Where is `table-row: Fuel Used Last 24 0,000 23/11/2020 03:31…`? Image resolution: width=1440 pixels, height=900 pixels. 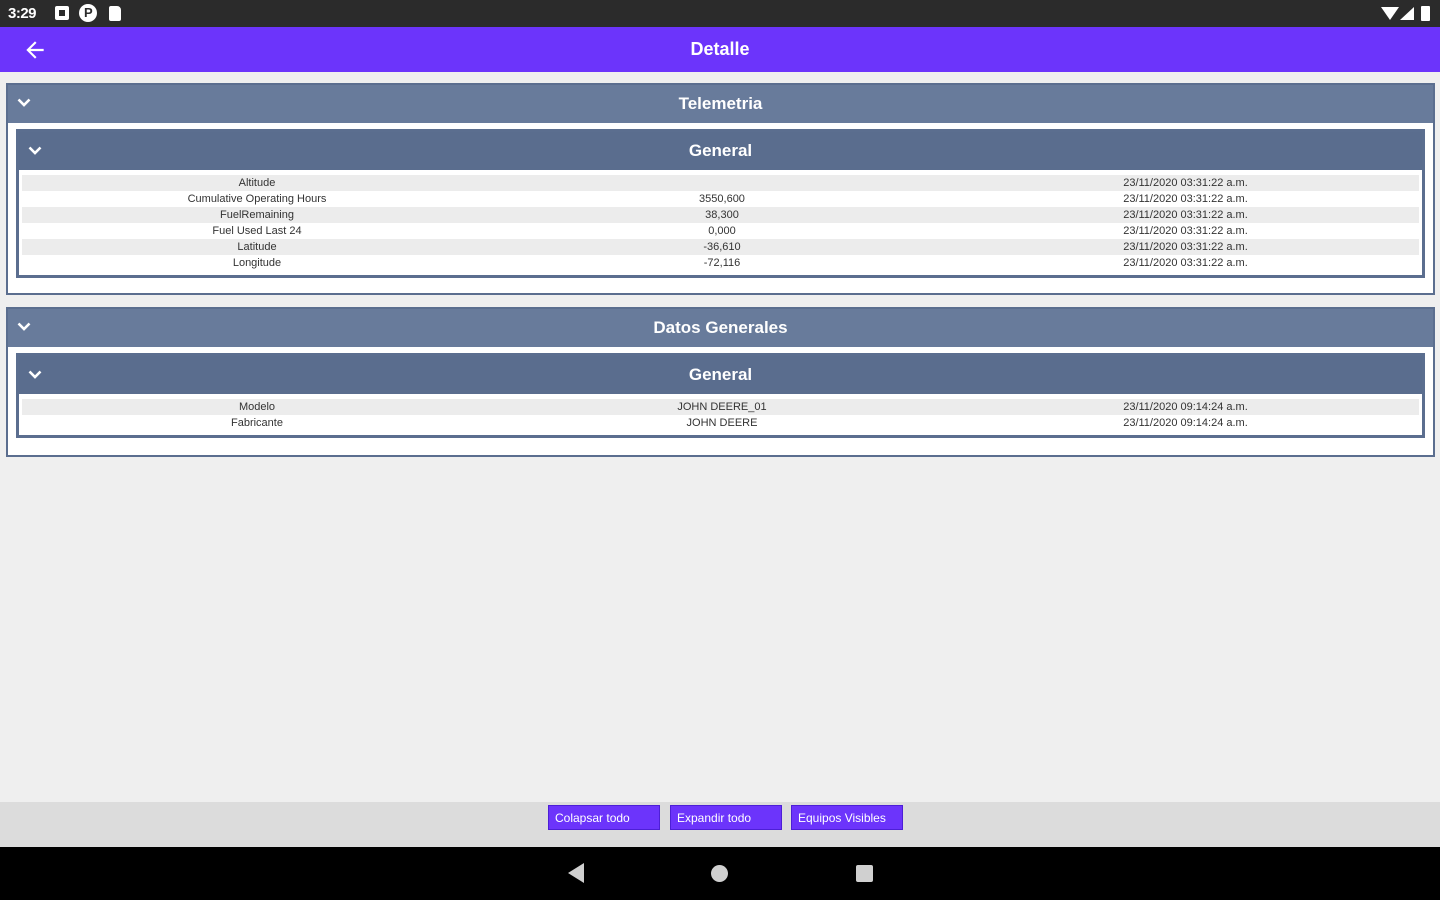 table-row: Fuel Used Last 24 0,000 23/11/2020 03:31… is located at coordinates (720, 231).